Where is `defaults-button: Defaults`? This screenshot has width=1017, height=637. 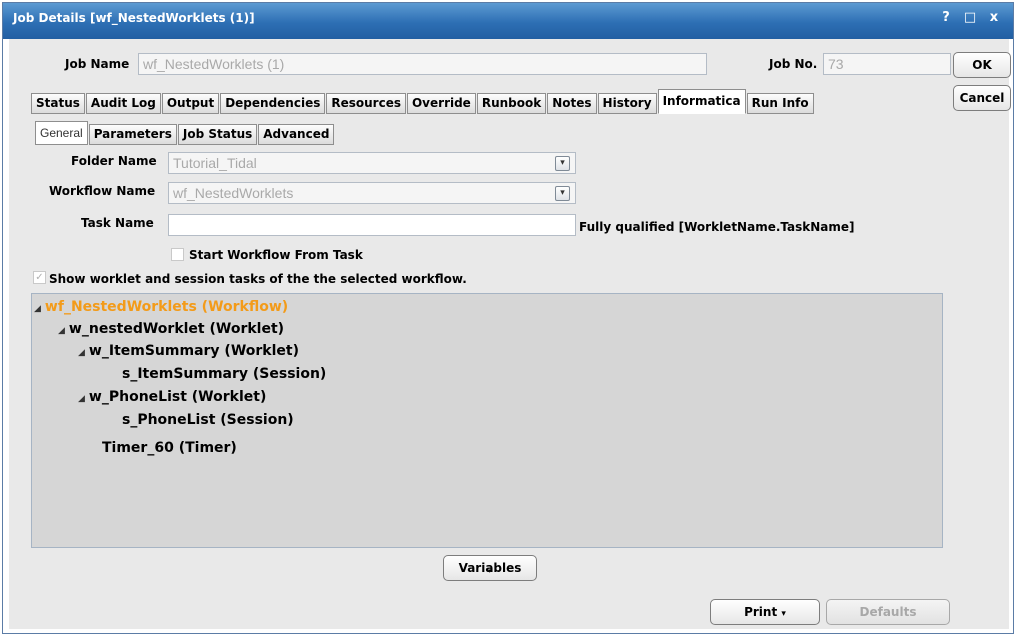 defaults-button: Defaults is located at coordinates (888, 612).